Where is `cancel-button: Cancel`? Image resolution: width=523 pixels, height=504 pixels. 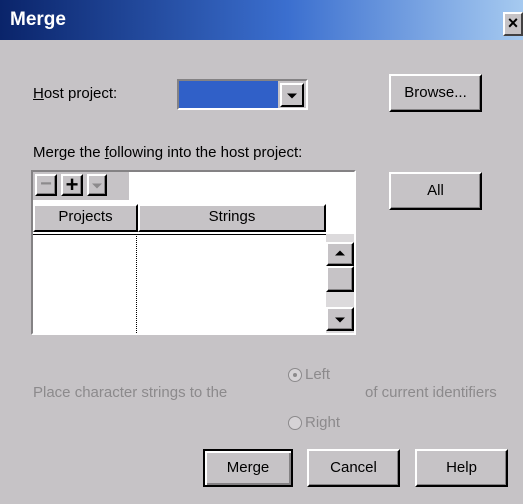
cancel-button: Cancel is located at coordinates (353, 468).